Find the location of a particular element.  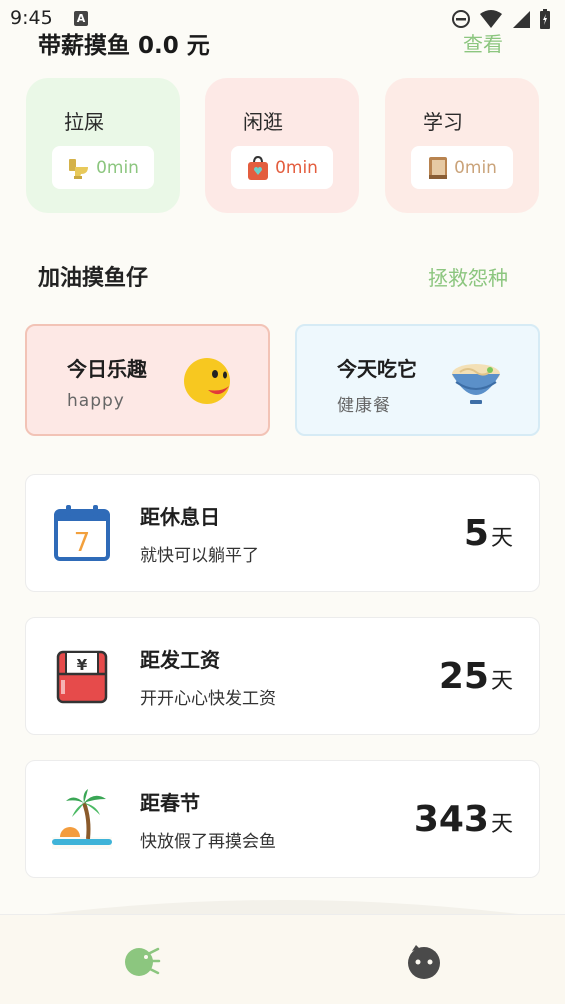

section-title: 加油摸鱼仔 is located at coordinates (93, 278).